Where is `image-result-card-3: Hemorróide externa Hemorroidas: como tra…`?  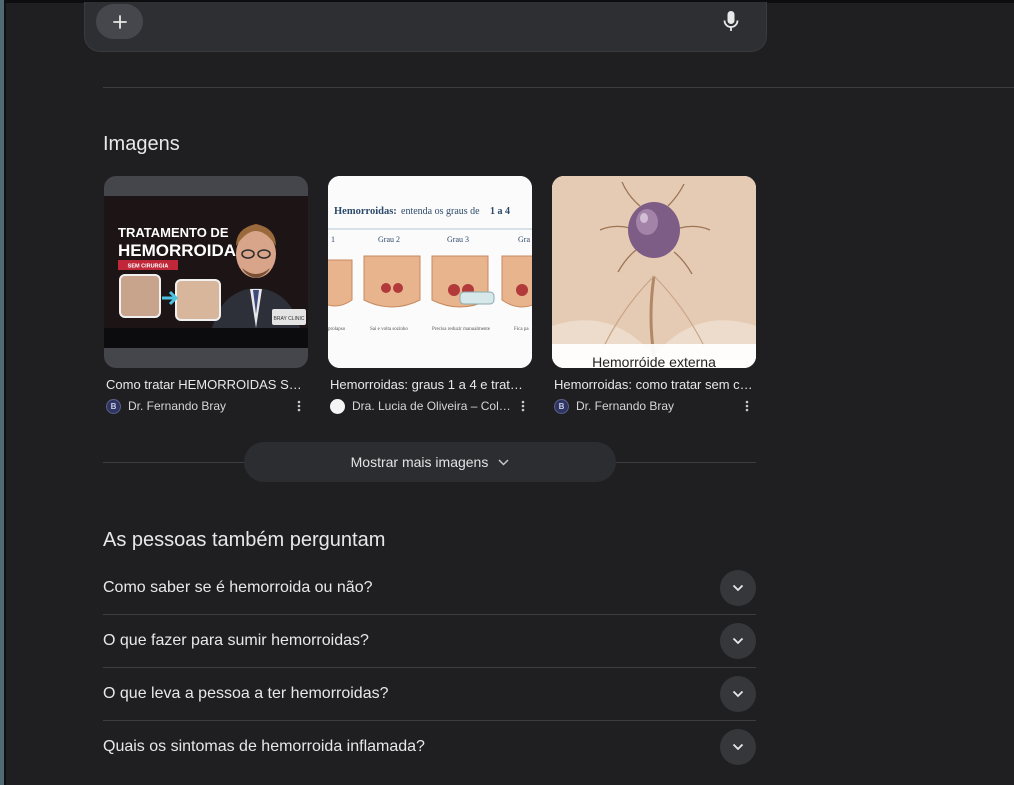
image-result-card-3: Hemorróide externa Hemorroidas: como tra… is located at coordinates (654, 295).